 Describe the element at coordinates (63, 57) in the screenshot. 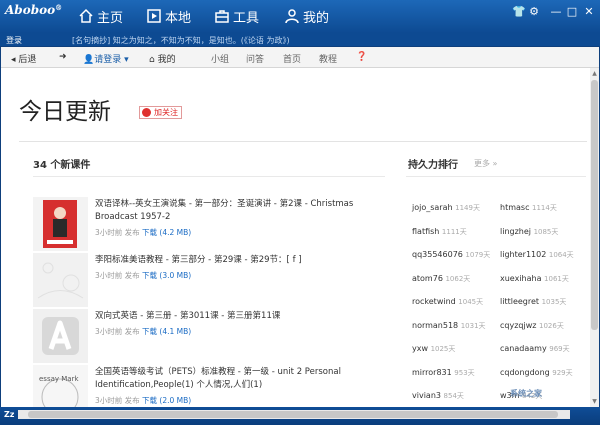

I see `forward-button: ➜` at that location.